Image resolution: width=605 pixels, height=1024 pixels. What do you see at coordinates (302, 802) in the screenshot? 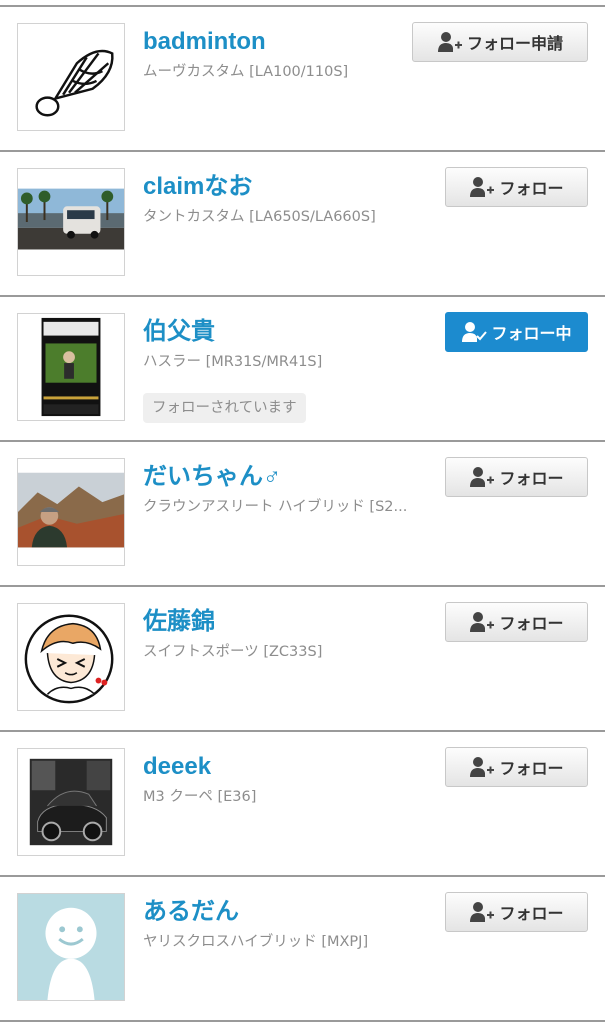
I see `list-item: deeek M3 クーペ [E36] フォロー` at bounding box center [302, 802].